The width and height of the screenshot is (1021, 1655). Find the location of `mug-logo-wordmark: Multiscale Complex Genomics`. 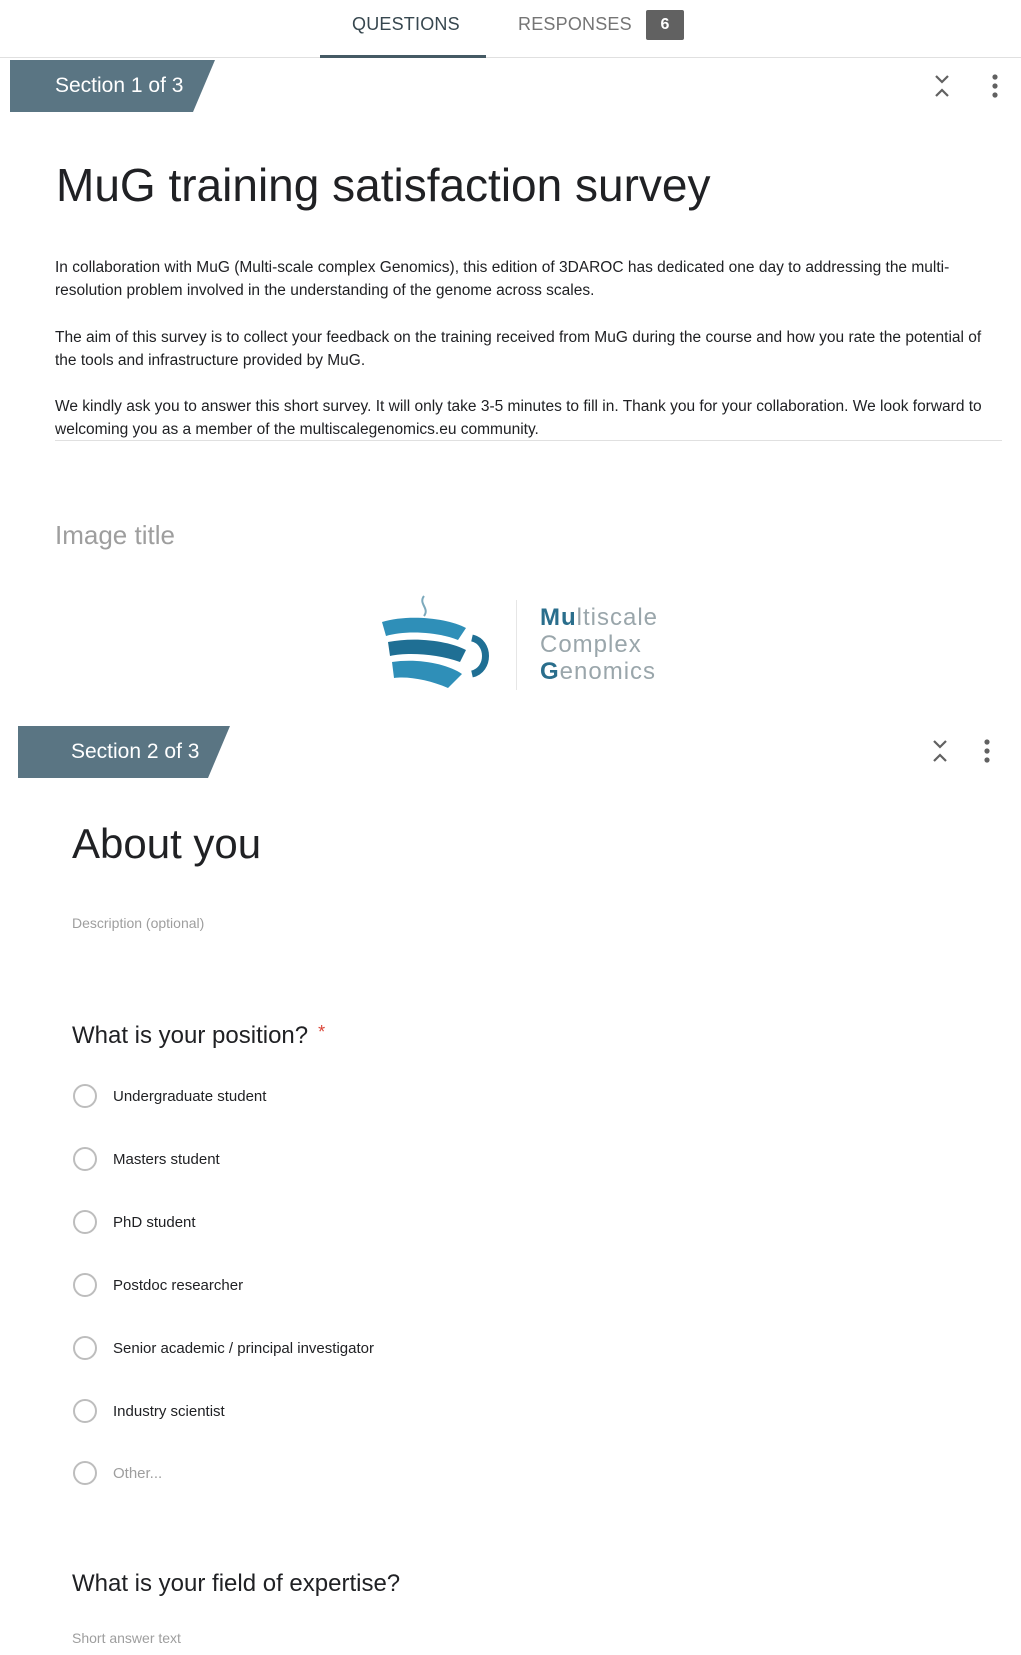

mug-logo-wordmark: Multiscale Complex Genomics is located at coordinates (599, 644).